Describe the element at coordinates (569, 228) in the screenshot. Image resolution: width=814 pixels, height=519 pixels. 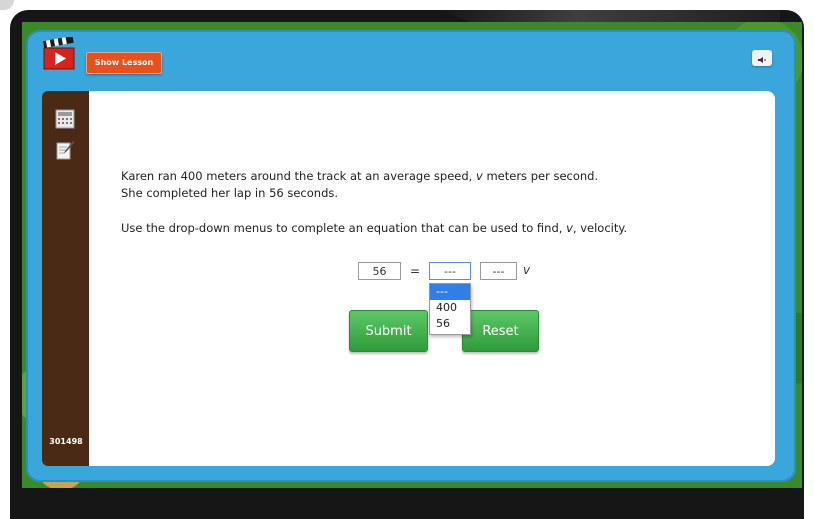
I see `instruction-variable-v: v` at that location.